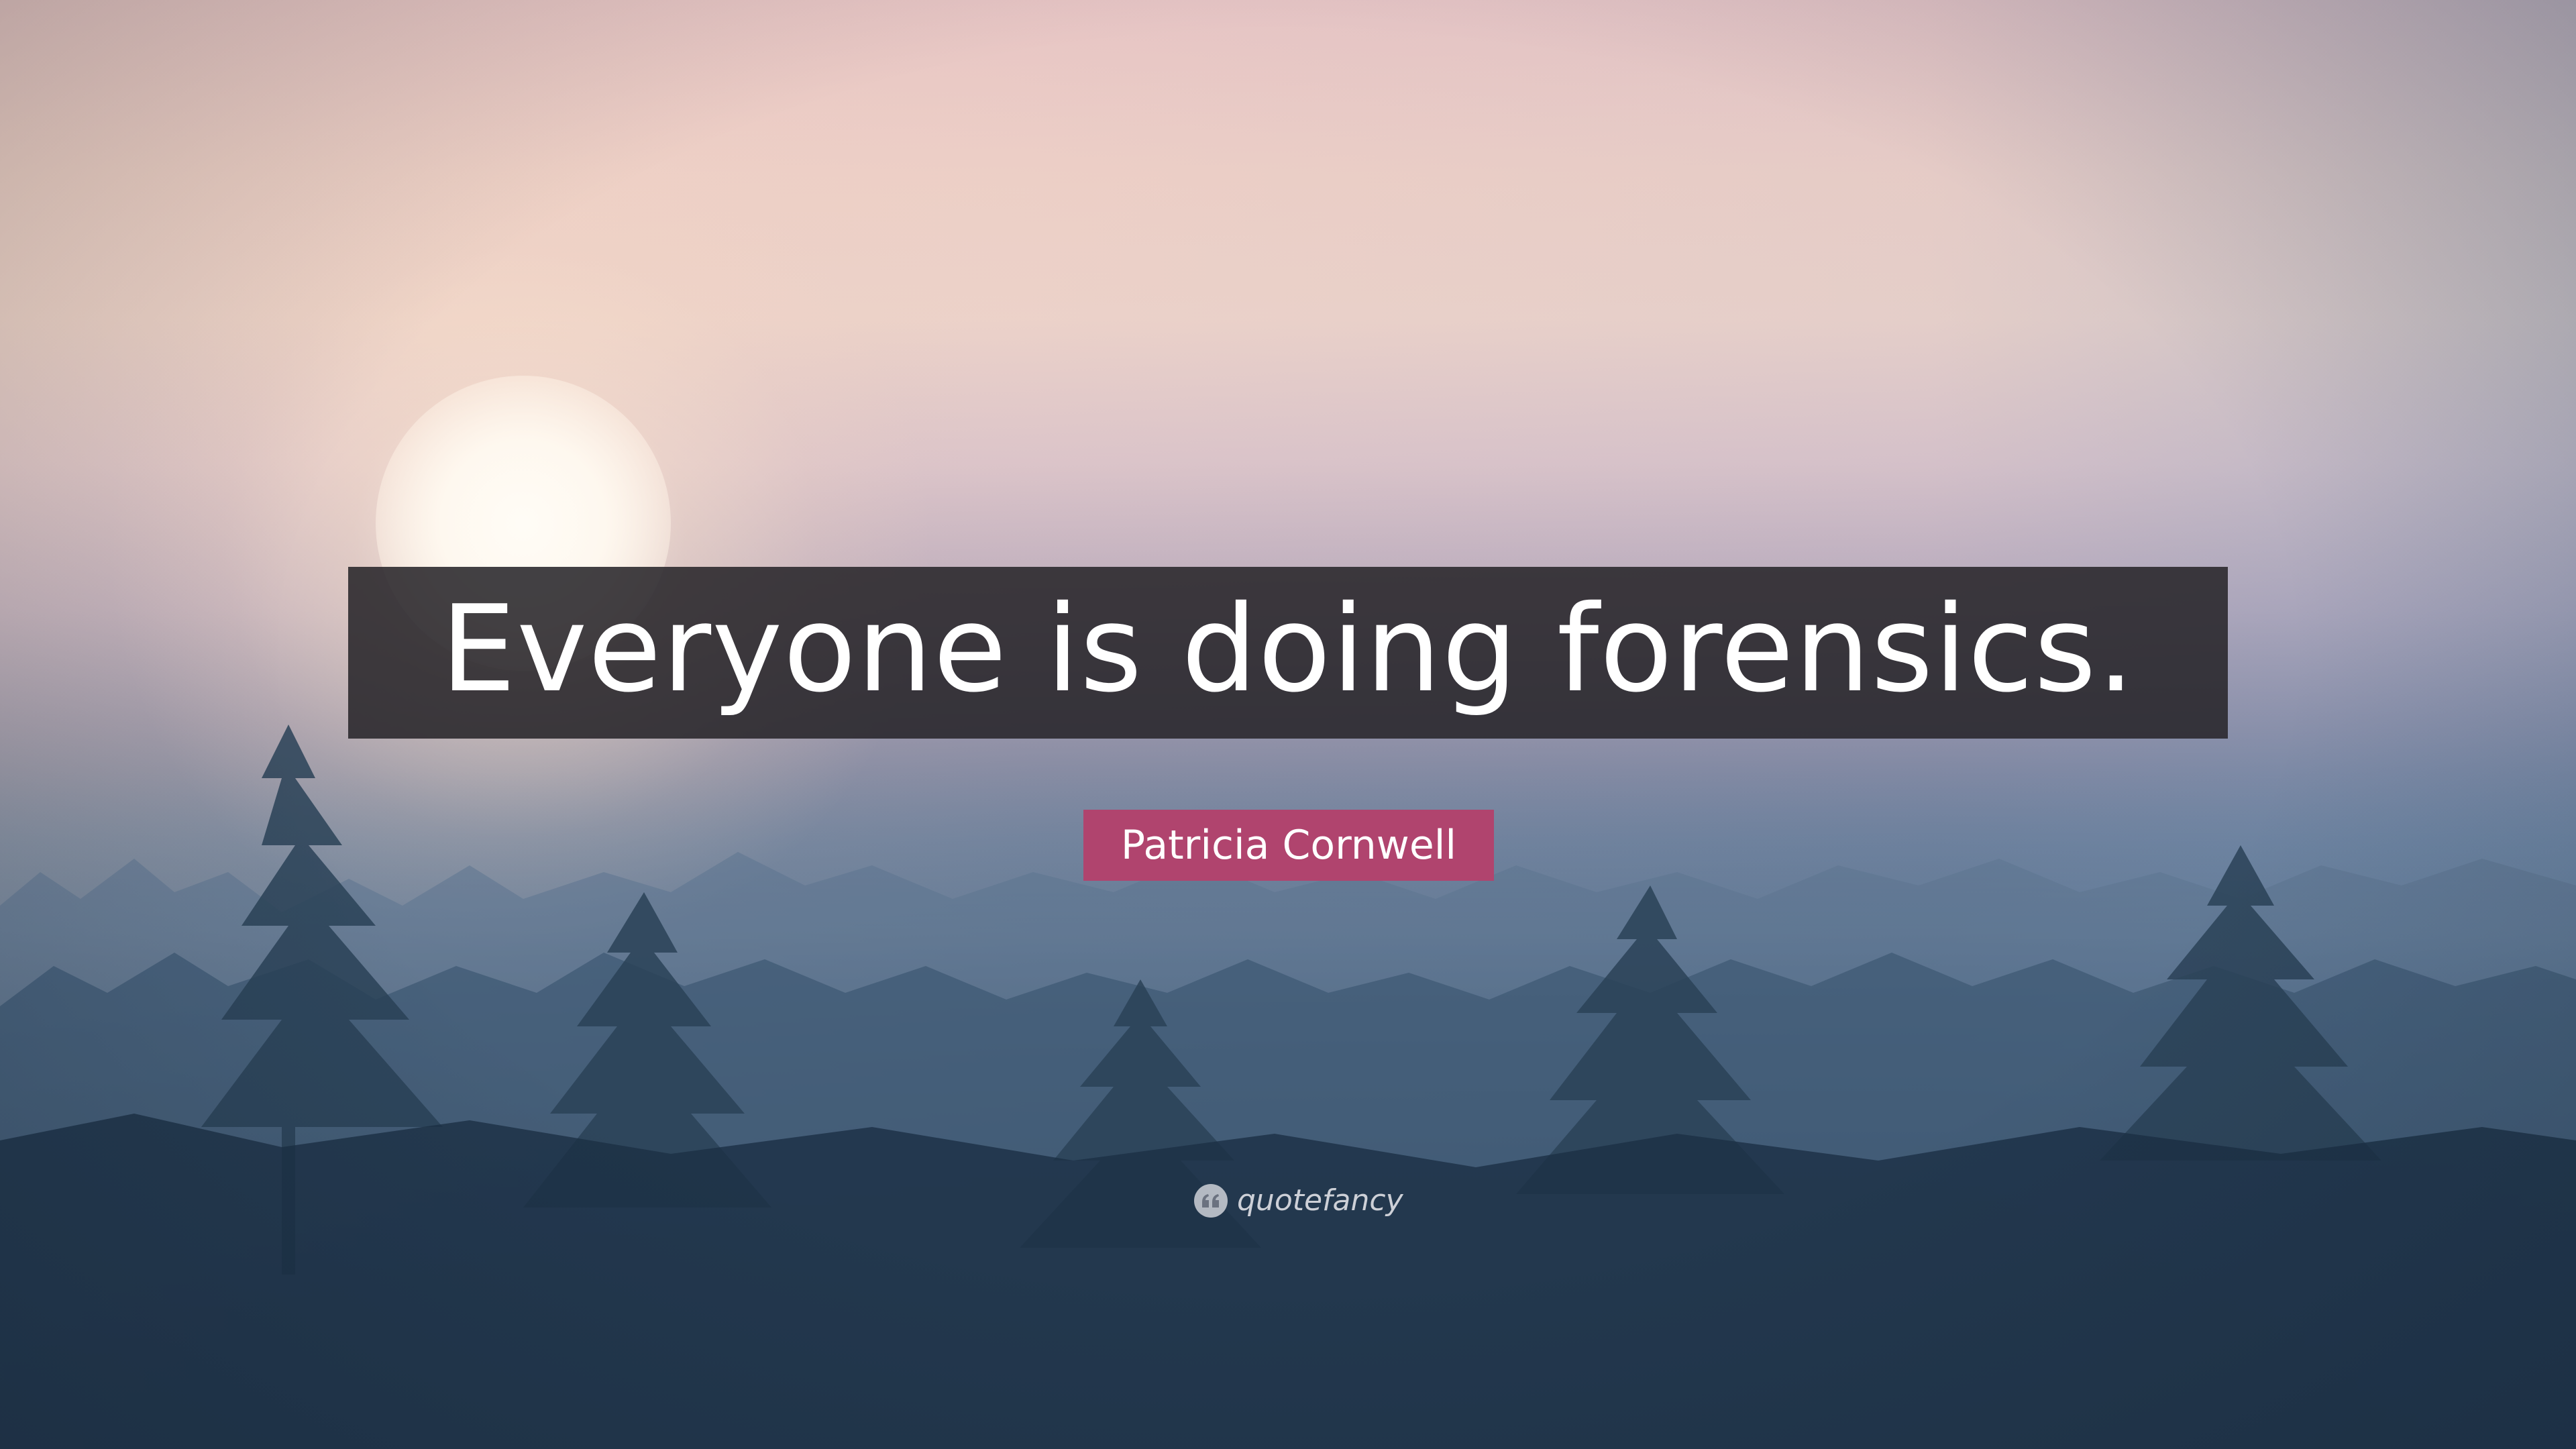 This screenshot has height=1449, width=2576. I want to click on quote-box: Everyone is doing forensics., so click(1288, 653).